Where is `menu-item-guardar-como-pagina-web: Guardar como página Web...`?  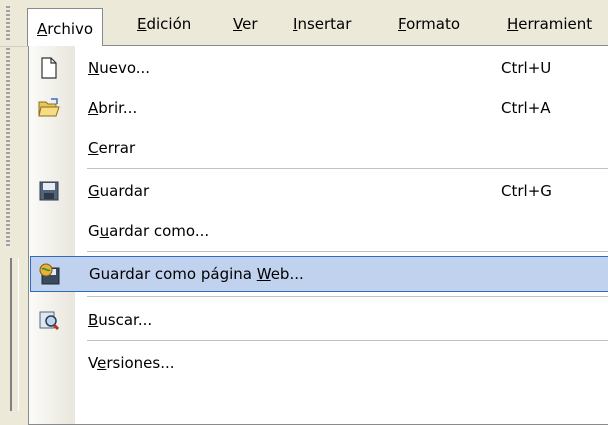
menu-item-guardar-como-pagina-web: Guardar como página Web... is located at coordinates (319, 274).